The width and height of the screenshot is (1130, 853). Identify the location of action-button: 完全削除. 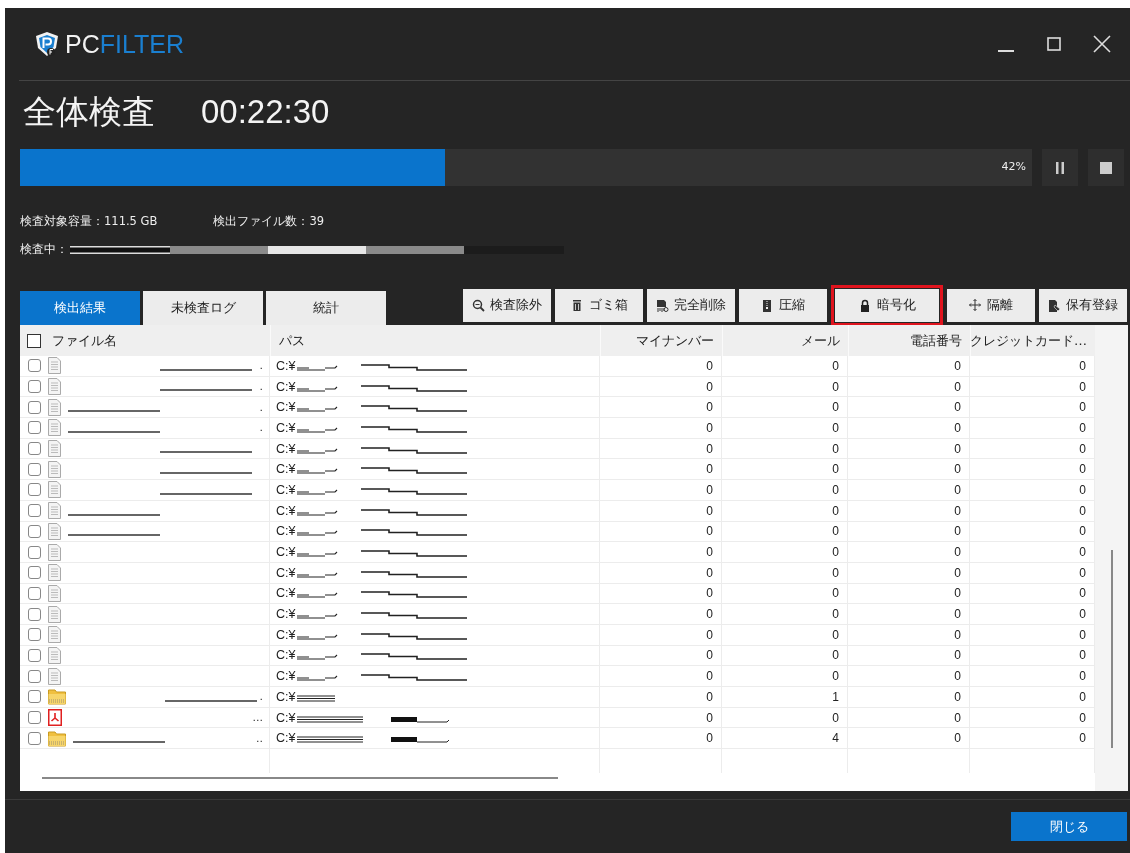
(691, 305).